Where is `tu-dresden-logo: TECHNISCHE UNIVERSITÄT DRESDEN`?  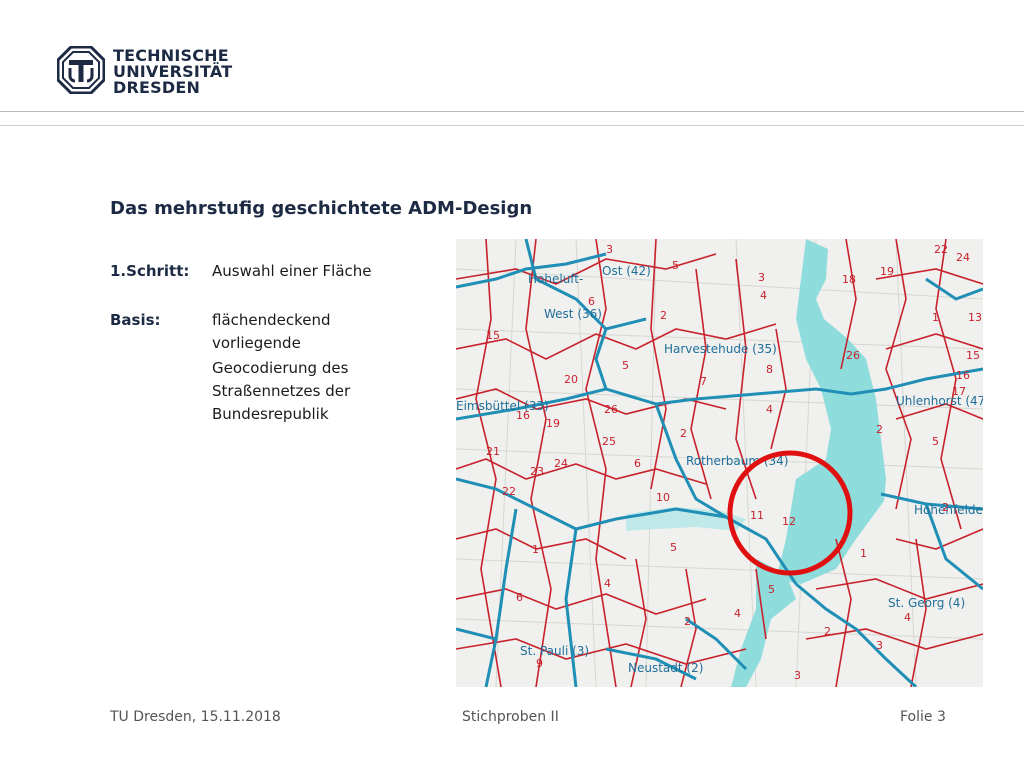 tu-dresden-logo: TECHNISCHE UNIVERSITÄT DRESDEN is located at coordinates (144, 73).